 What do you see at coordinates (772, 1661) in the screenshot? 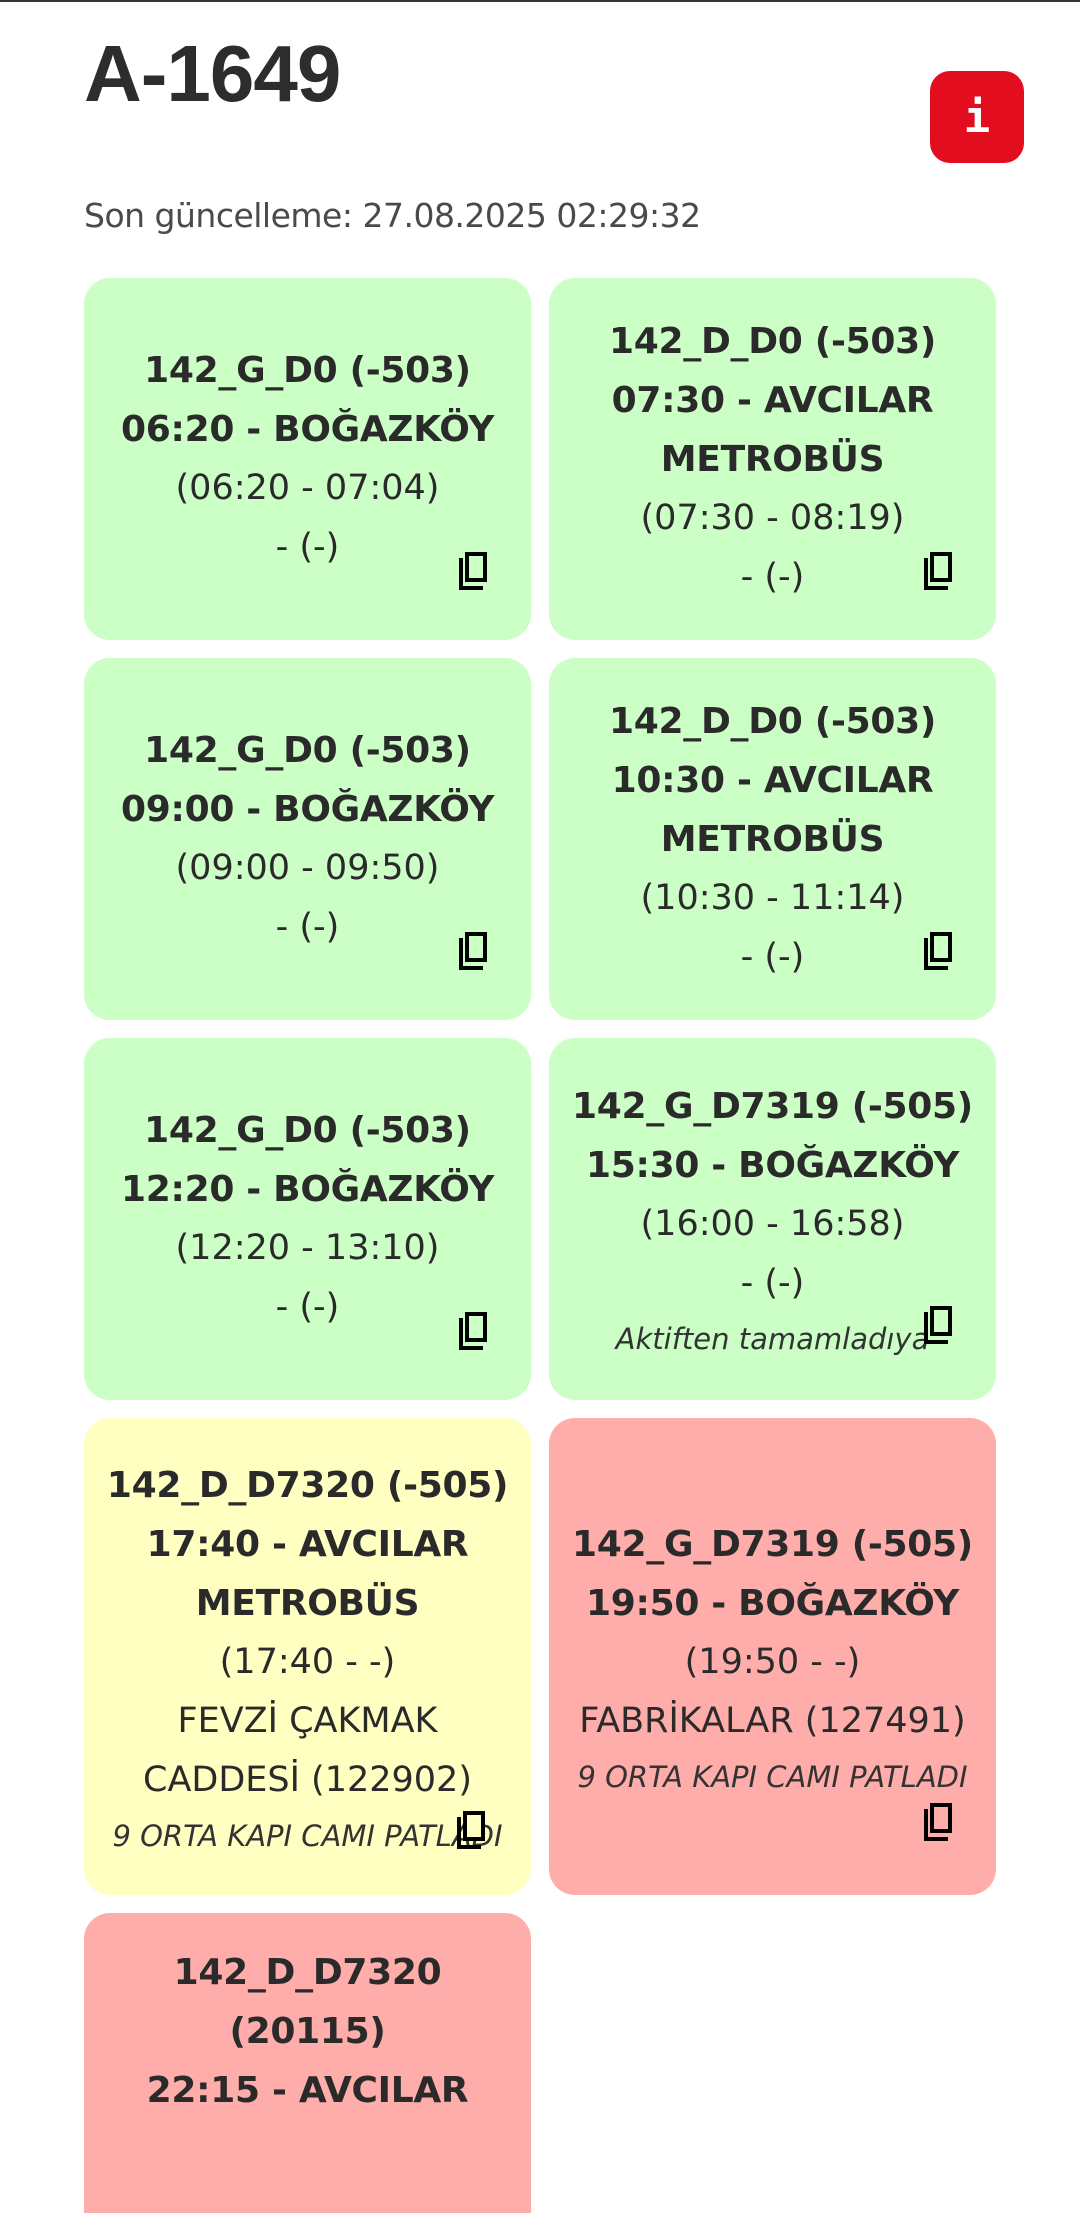
I see `trip-time-range: (19:50 - -)` at bounding box center [772, 1661].